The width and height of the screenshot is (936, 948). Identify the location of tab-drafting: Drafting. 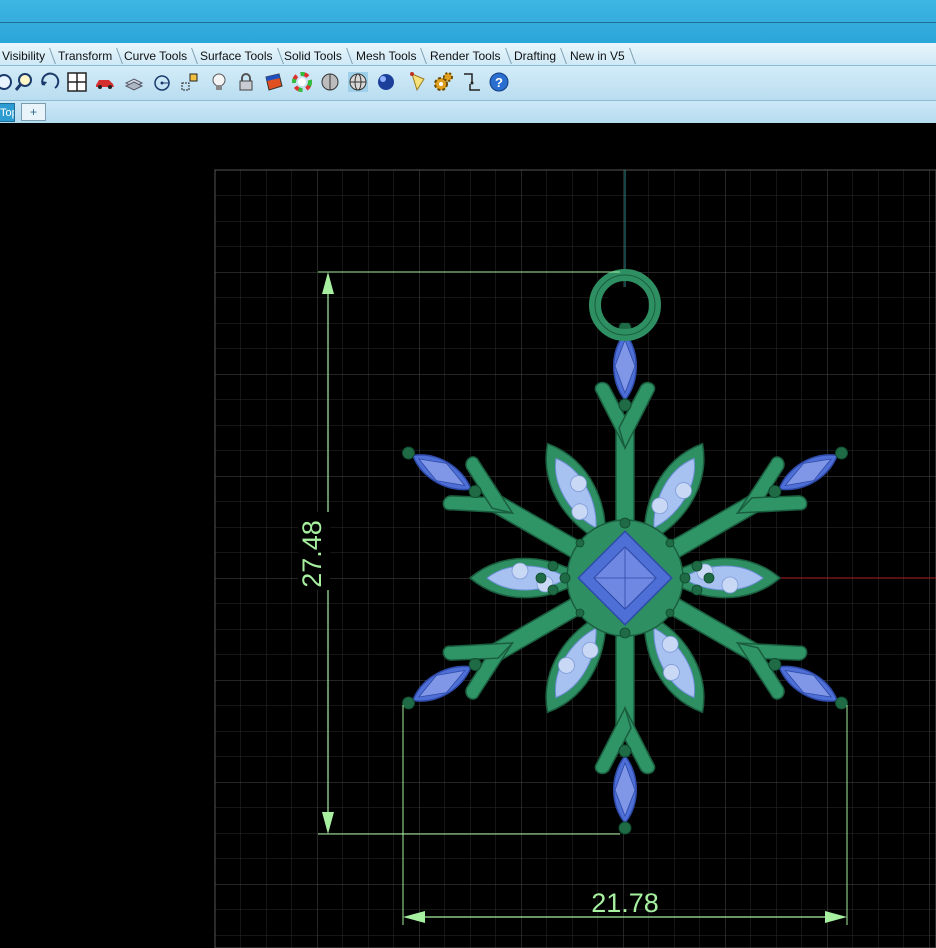
(535, 56).